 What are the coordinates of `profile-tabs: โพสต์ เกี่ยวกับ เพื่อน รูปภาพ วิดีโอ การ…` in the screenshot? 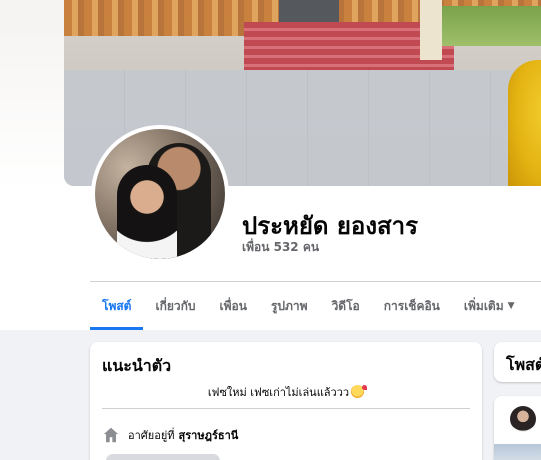 It's located at (308, 306).